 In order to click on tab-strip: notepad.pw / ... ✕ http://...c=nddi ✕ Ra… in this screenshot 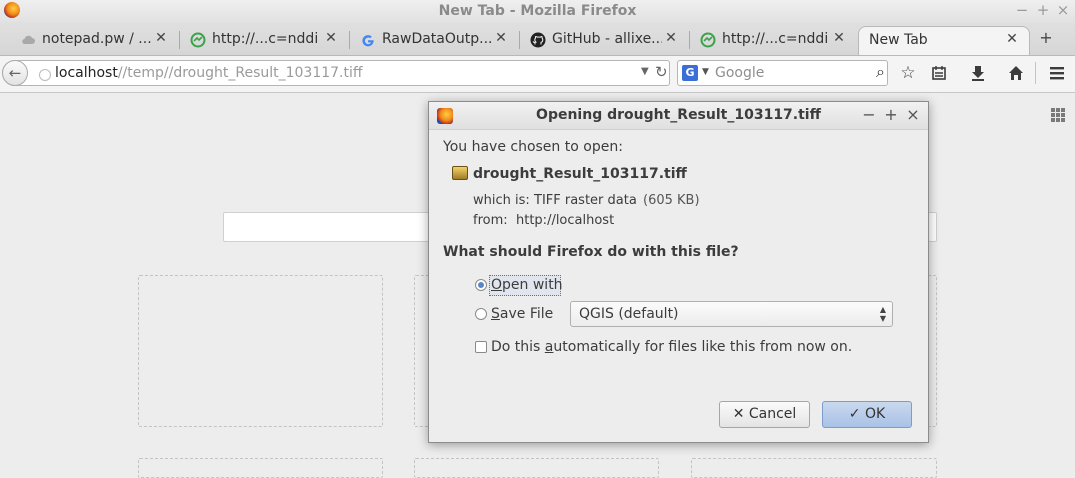, I will do `click(537, 39)`.